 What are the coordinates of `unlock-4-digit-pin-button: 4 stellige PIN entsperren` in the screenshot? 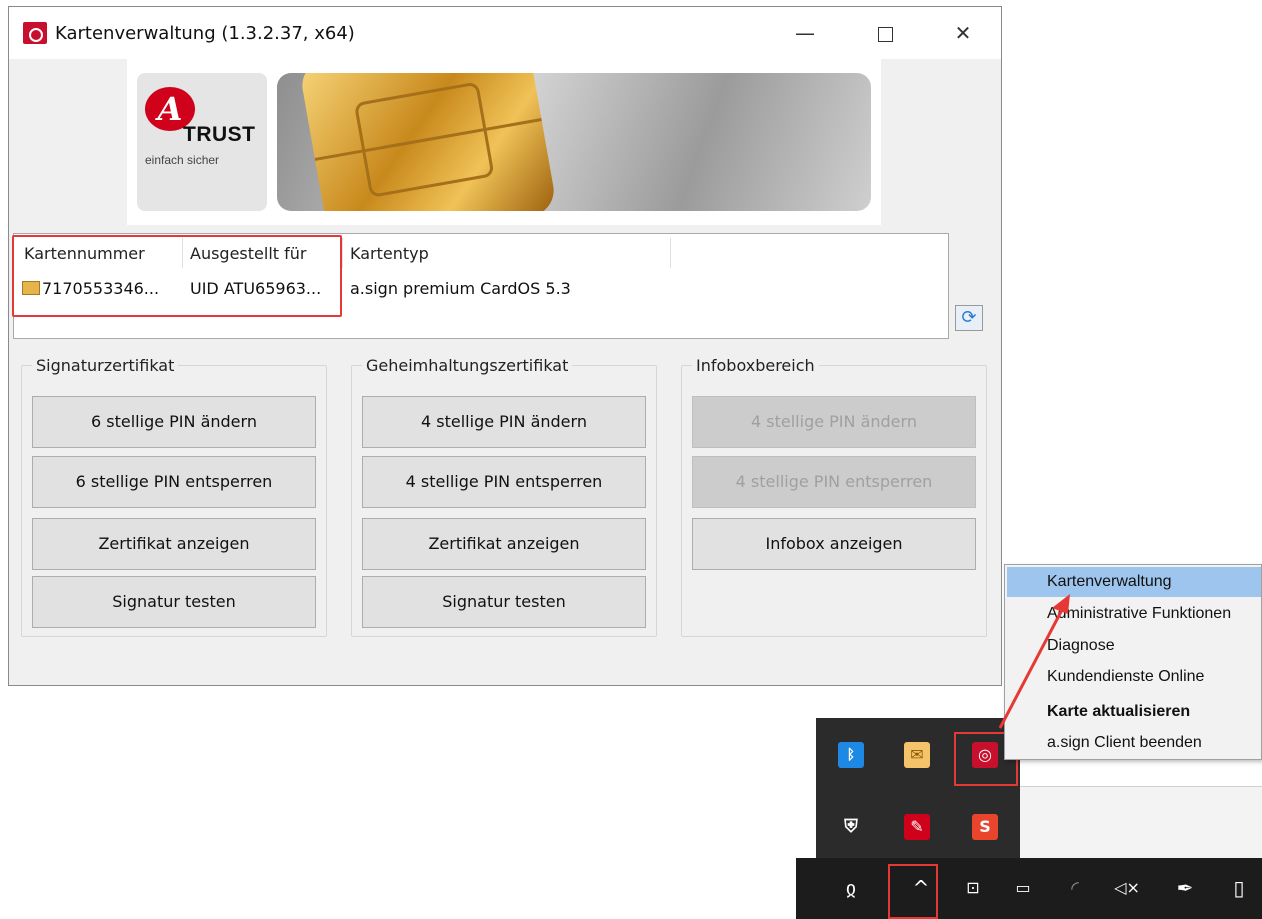 It's located at (504, 482).